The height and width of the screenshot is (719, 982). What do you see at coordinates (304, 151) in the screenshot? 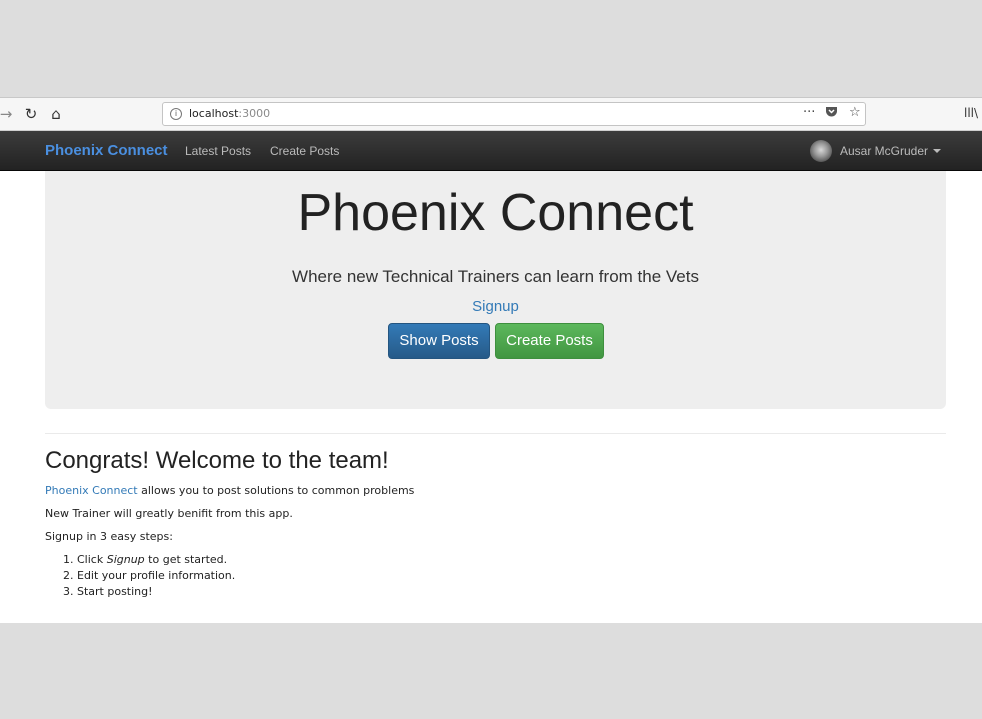
I see `nav-link-create-posts: Create Posts` at bounding box center [304, 151].